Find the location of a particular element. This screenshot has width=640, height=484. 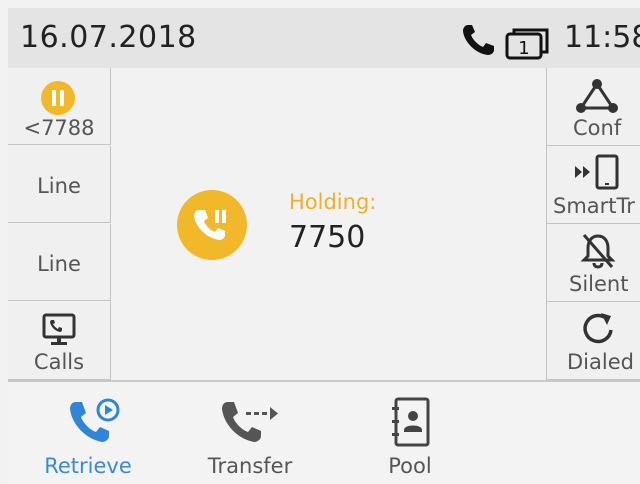

redial-icon is located at coordinates (598, 328).